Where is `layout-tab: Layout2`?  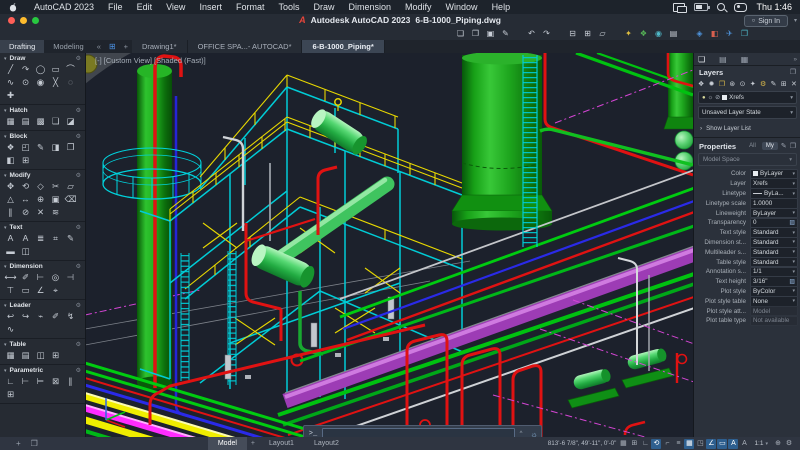 layout-tab: Layout2 is located at coordinates (326, 443).